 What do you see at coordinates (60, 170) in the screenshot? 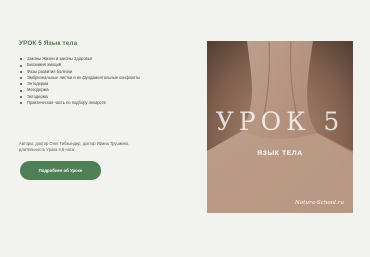
I see `more-about-lesson-button: Подробнее об Уроке` at bounding box center [60, 170].